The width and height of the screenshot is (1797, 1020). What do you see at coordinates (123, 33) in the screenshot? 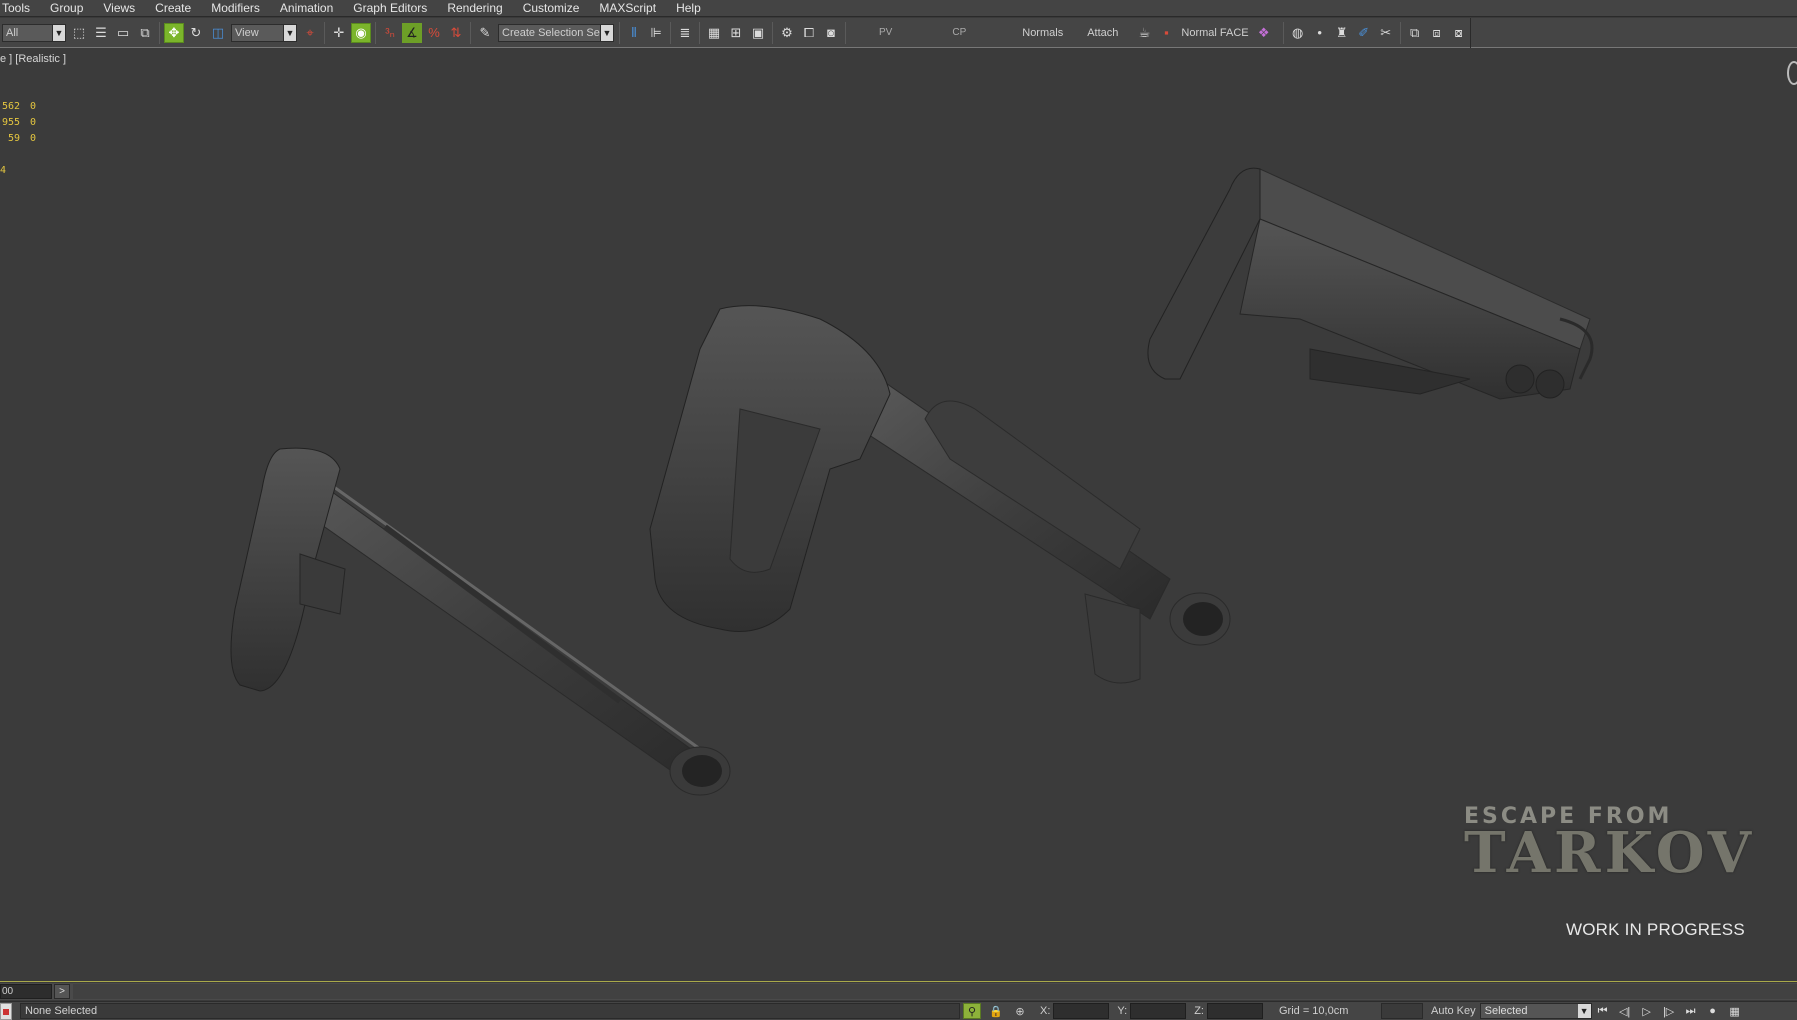
I see `rect-selection-icon: ▭` at bounding box center [123, 33].